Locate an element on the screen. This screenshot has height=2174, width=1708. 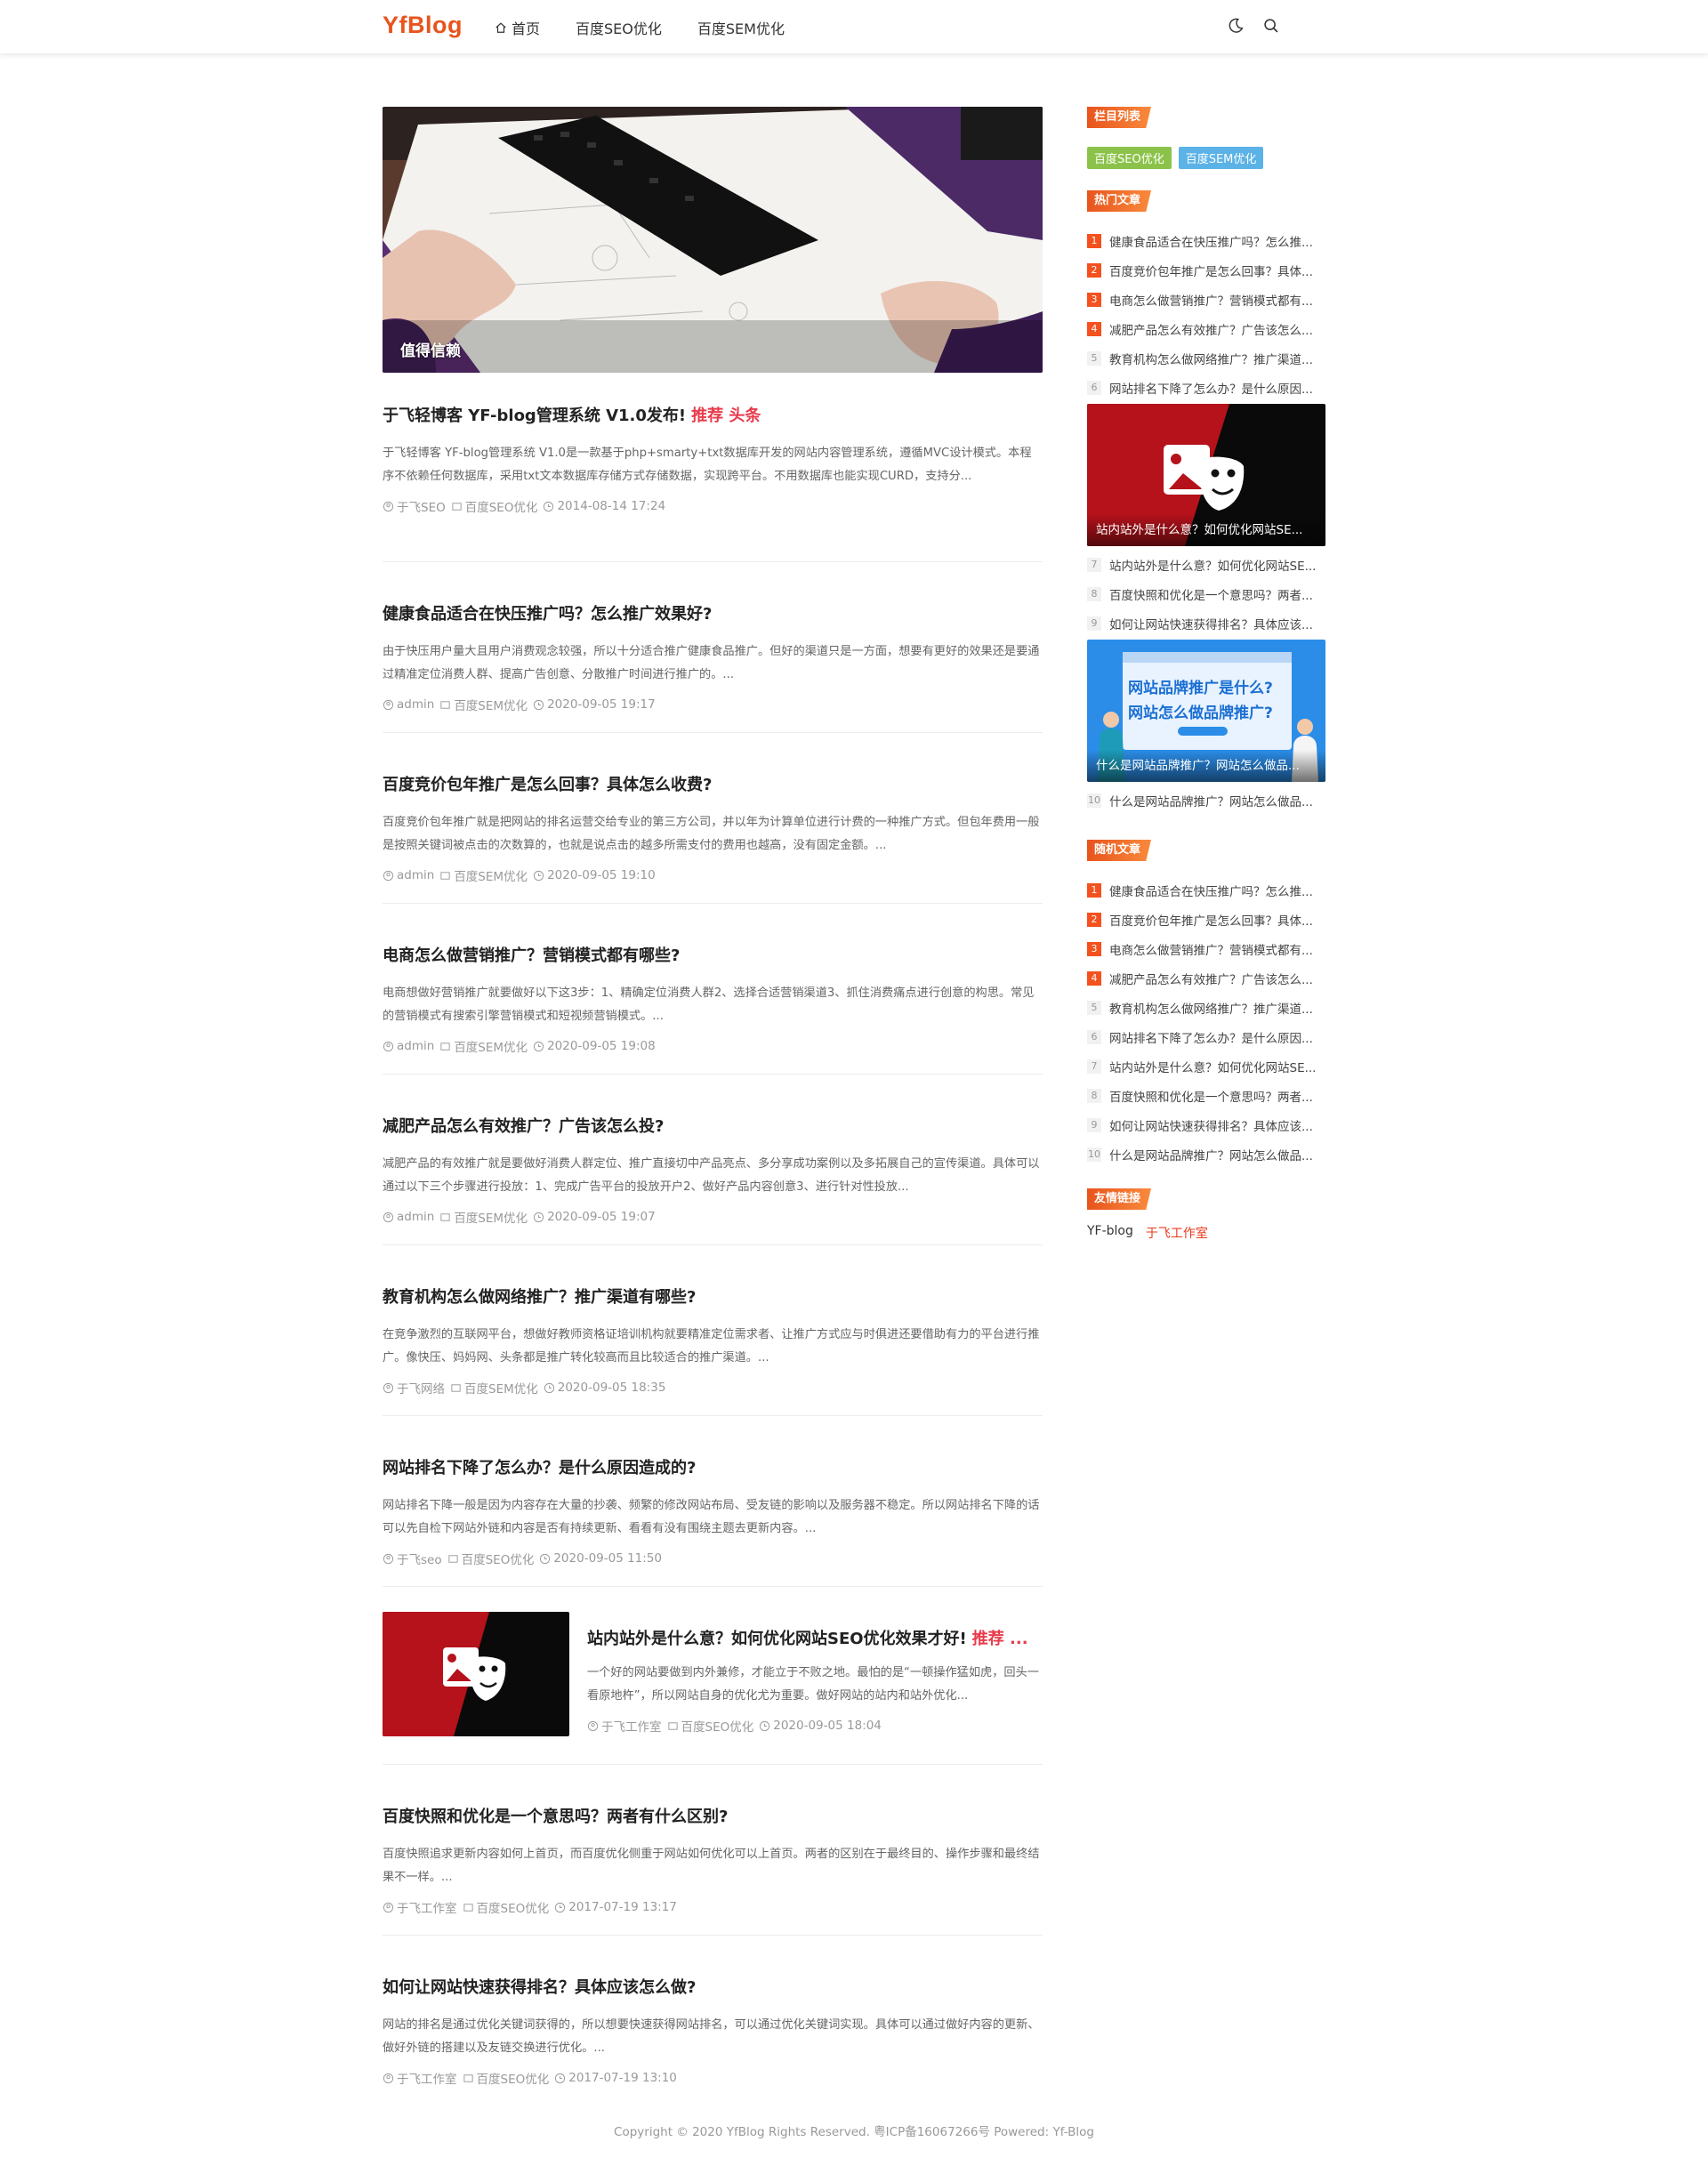
post-date: 2017-07-19 13:17 is located at coordinates (622, 1907).